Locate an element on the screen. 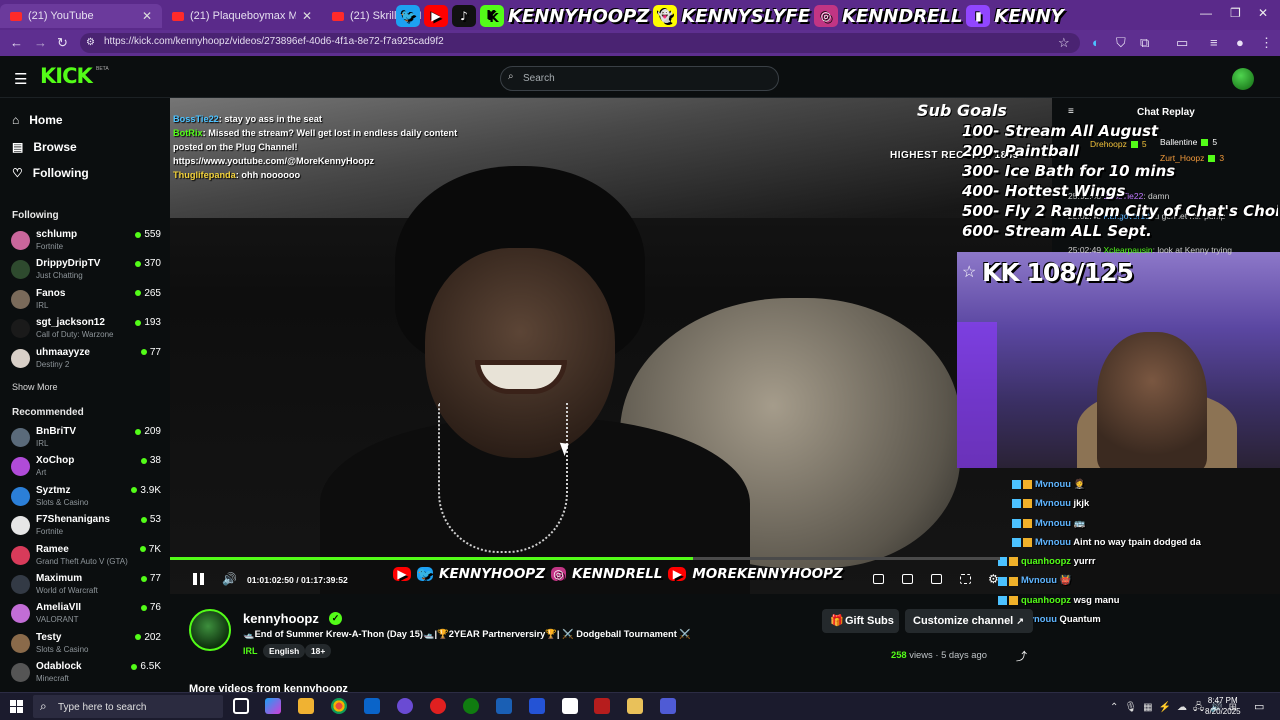 This screenshot has width=1280, height=720. sidebar-channel-f7shenanigans: F7Shenanigans Fortnite 53 is located at coordinates (86, 525).